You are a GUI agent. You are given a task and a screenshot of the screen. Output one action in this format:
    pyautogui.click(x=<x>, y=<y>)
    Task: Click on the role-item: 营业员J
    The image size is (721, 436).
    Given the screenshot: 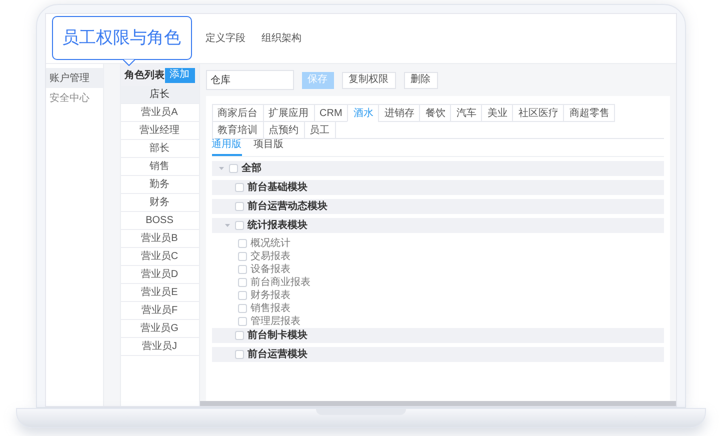 What is the action you would take?
    pyautogui.click(x=159, y=347)
    